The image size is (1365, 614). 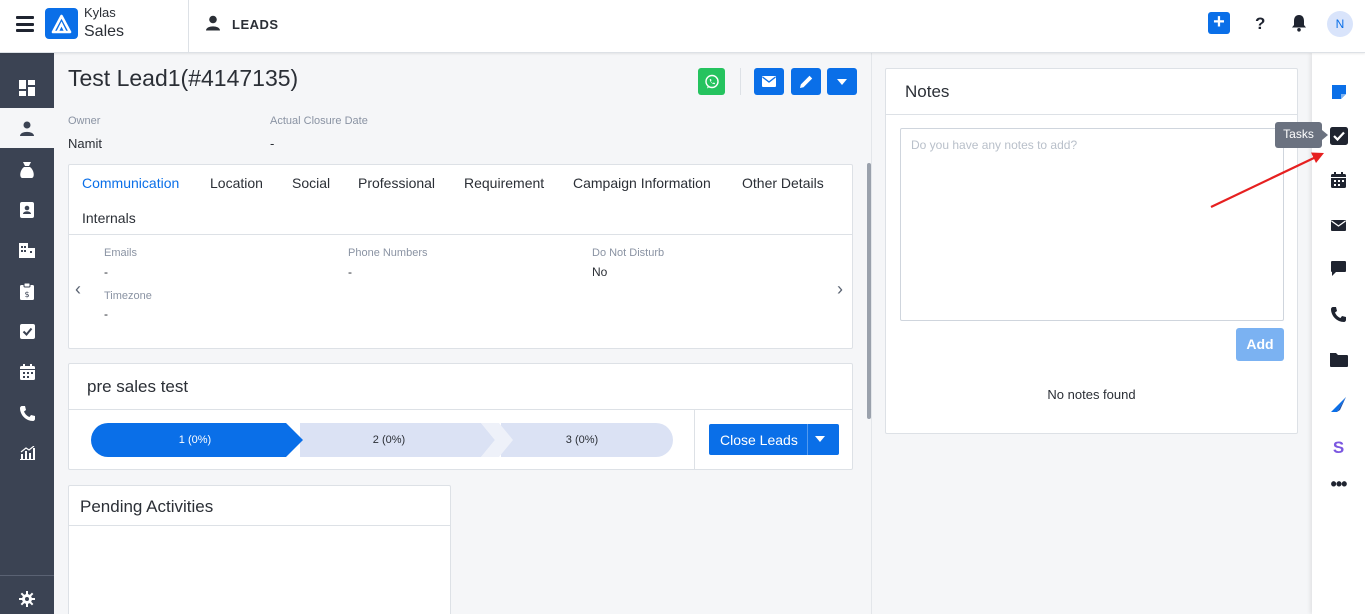 What do you see at coordinates (1091, 394) in the screenshot?
I see `empty-notes-text: No notes found` at bounding box center [1091, 394].